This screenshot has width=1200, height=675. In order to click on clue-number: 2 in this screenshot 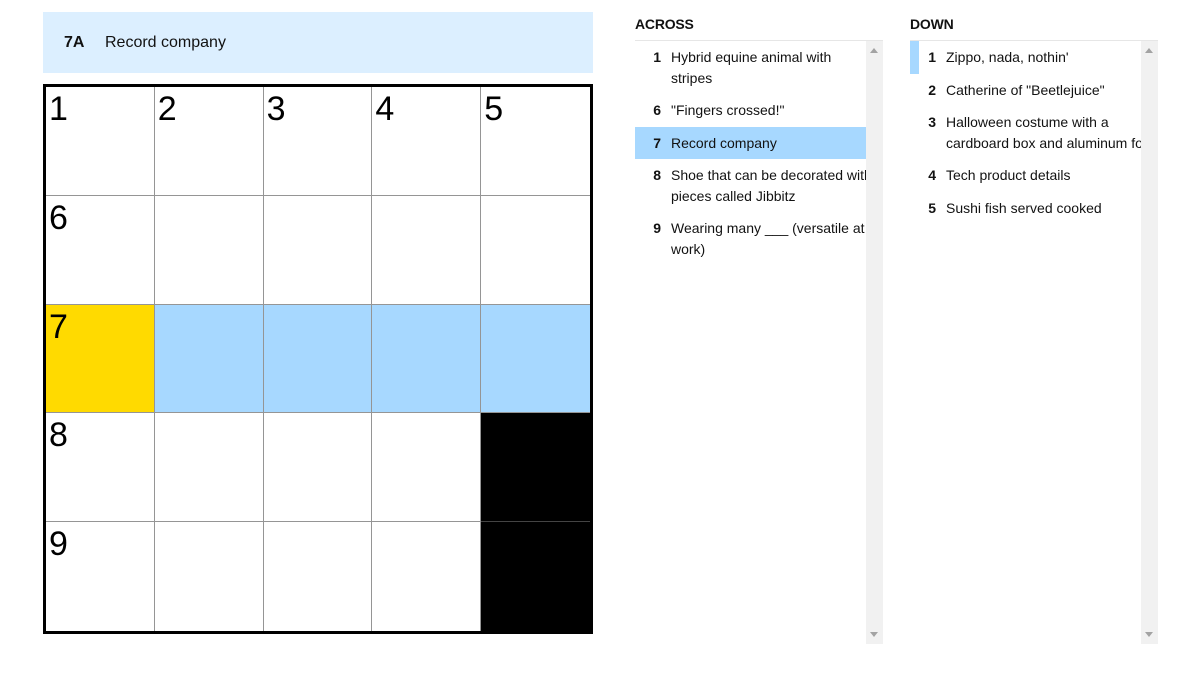, I will do `click(932, 89)`.